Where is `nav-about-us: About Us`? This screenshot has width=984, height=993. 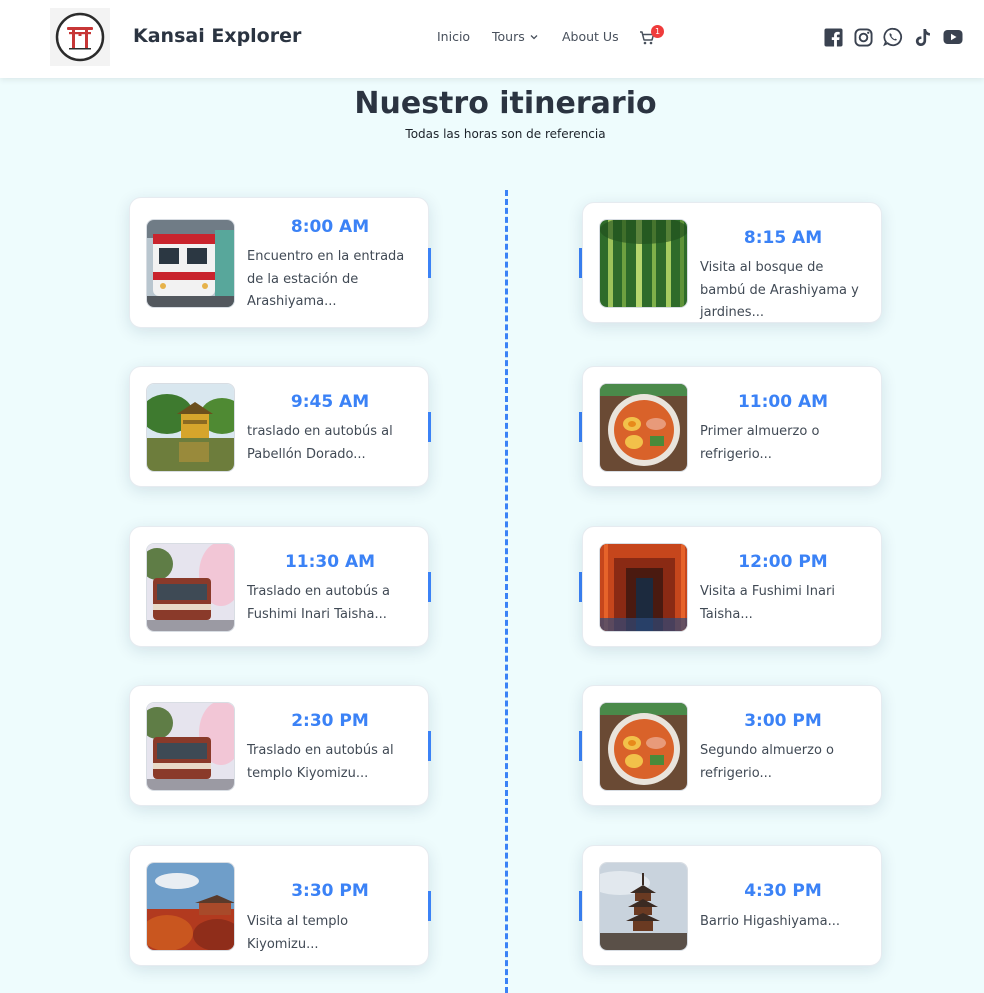 nav-about-us: About Us is located at coordinates (590, 36).